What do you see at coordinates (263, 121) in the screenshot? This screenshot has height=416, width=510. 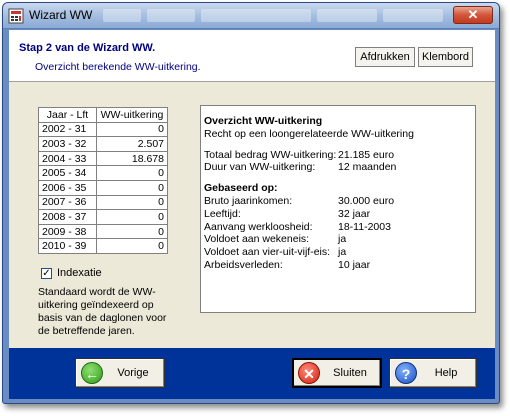 I see `summary-title: Overzicht WW-uitkering` at bounding box center [263, 121].